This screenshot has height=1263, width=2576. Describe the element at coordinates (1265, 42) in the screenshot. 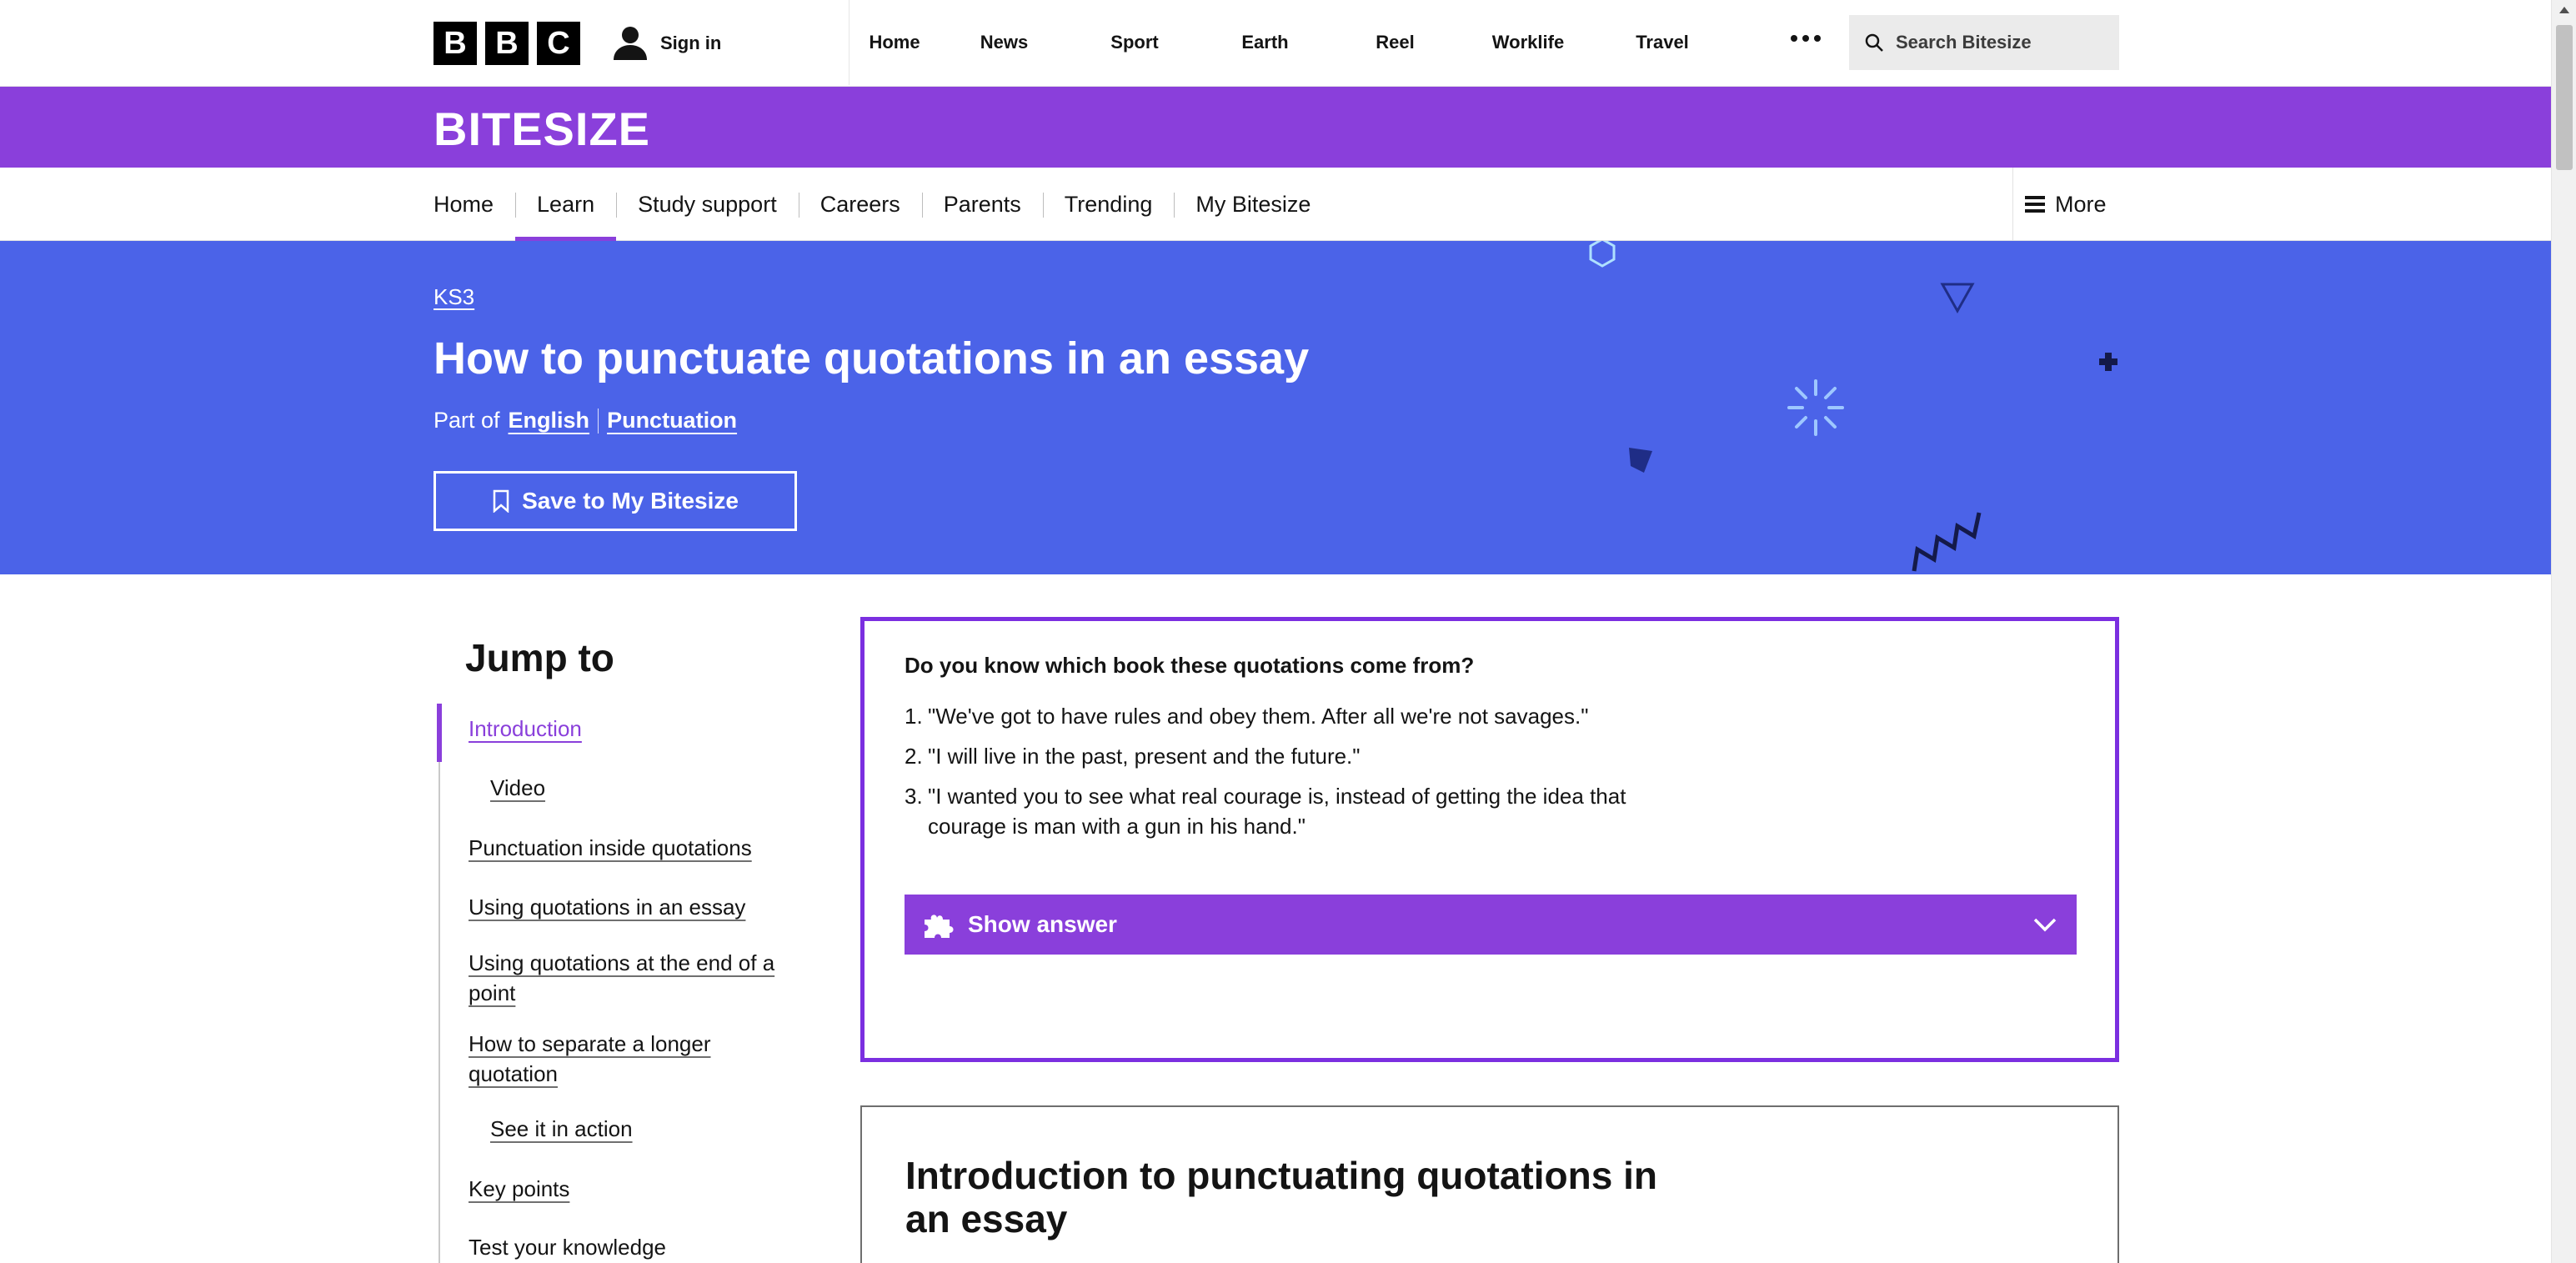

I see `nav-earth: Earth` at that location.